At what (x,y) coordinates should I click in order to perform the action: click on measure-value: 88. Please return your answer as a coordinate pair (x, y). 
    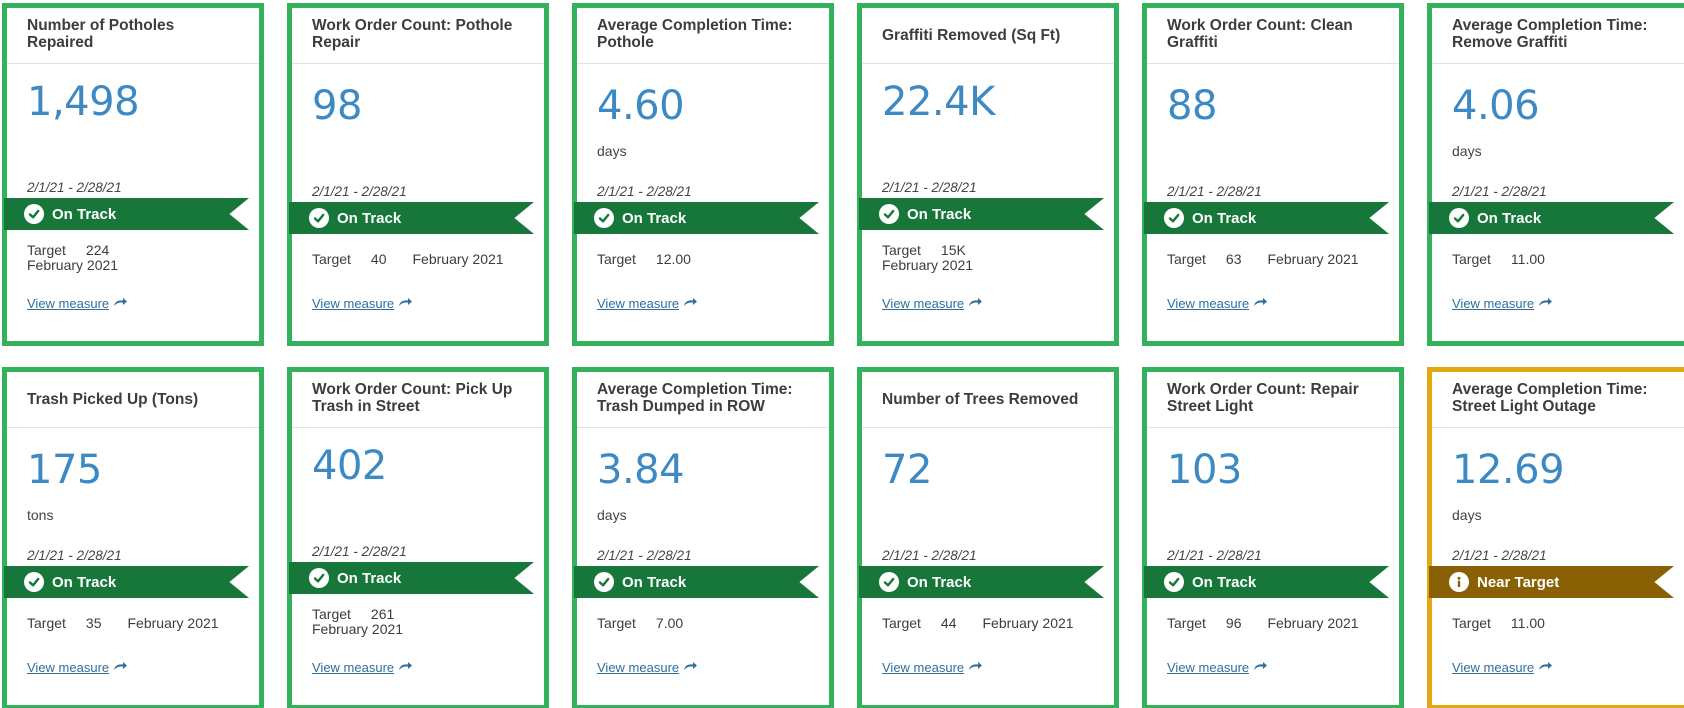
    Looking at the image, I should click on (1192, 106).